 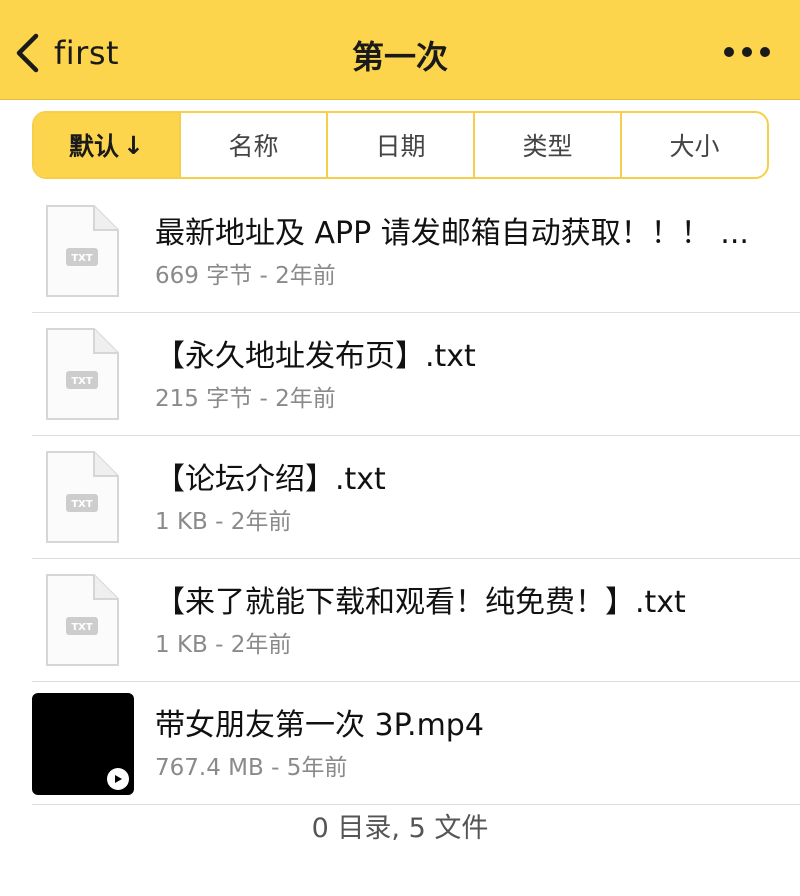 What do you see at coordinates (118, 779) in the screenshot?
I see `play-icon` at bounding box center [118, 779].